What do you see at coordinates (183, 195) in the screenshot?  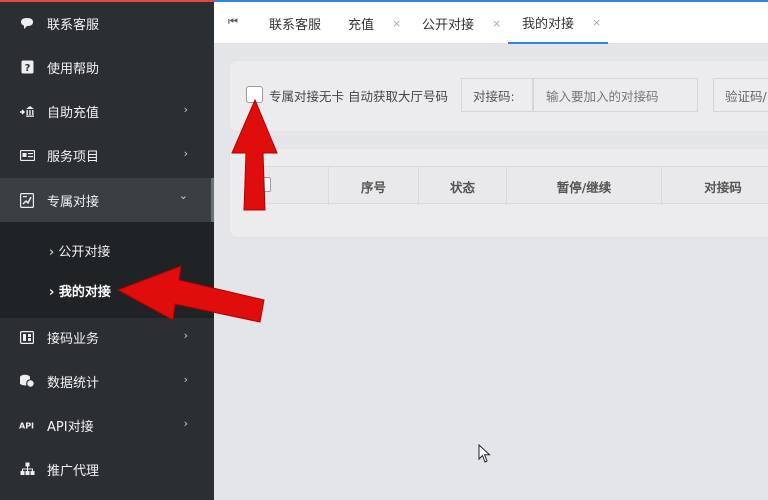 I see `chevron-down-icon: ⌄` at bounding box center [183, 195].